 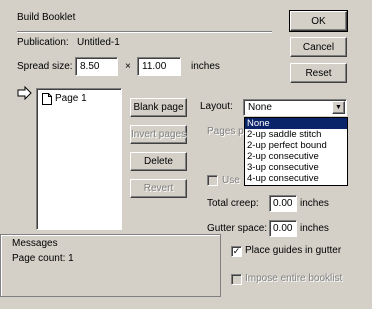 What do you see at coordinates (144, 32) in the screenshot?
I see `title-divider` at bounding box center [144, 32].